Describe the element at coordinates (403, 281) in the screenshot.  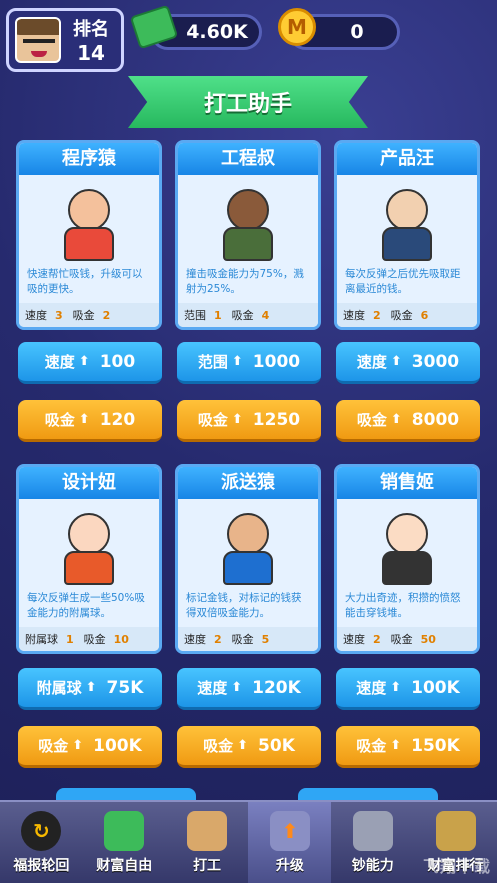
I see `card-description: 每次反弹之后优先吸取距离最近的钱。` at that location.